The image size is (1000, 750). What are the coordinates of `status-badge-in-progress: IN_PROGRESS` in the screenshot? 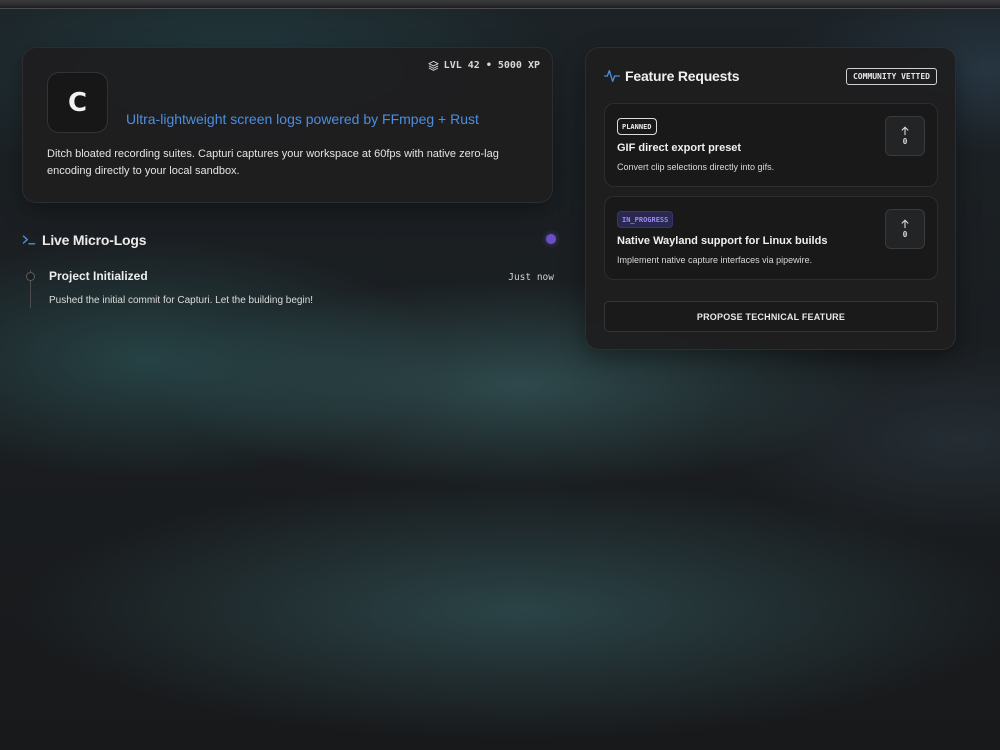 It's located at (645, 219).